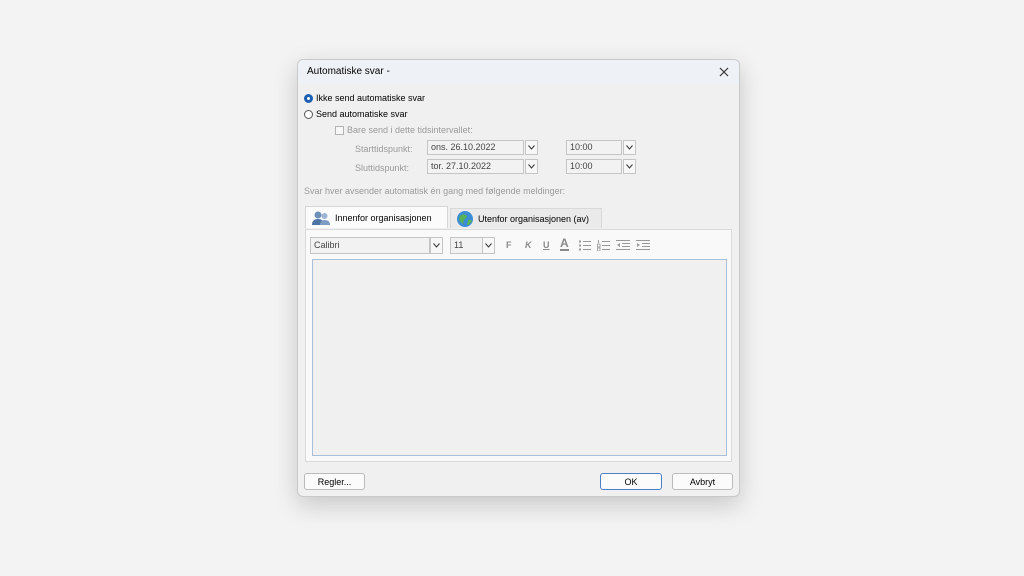  I want to click on close-icon, so click(724, 72).